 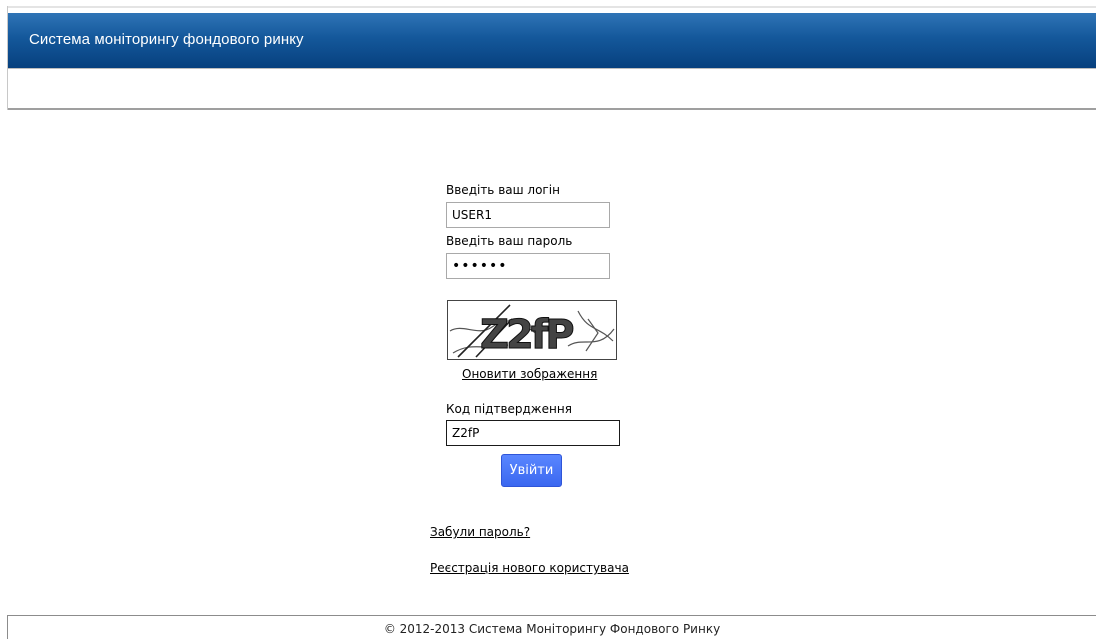 I want to click on password-label: Введіть ваш пароль, so click(x=509, y=241).